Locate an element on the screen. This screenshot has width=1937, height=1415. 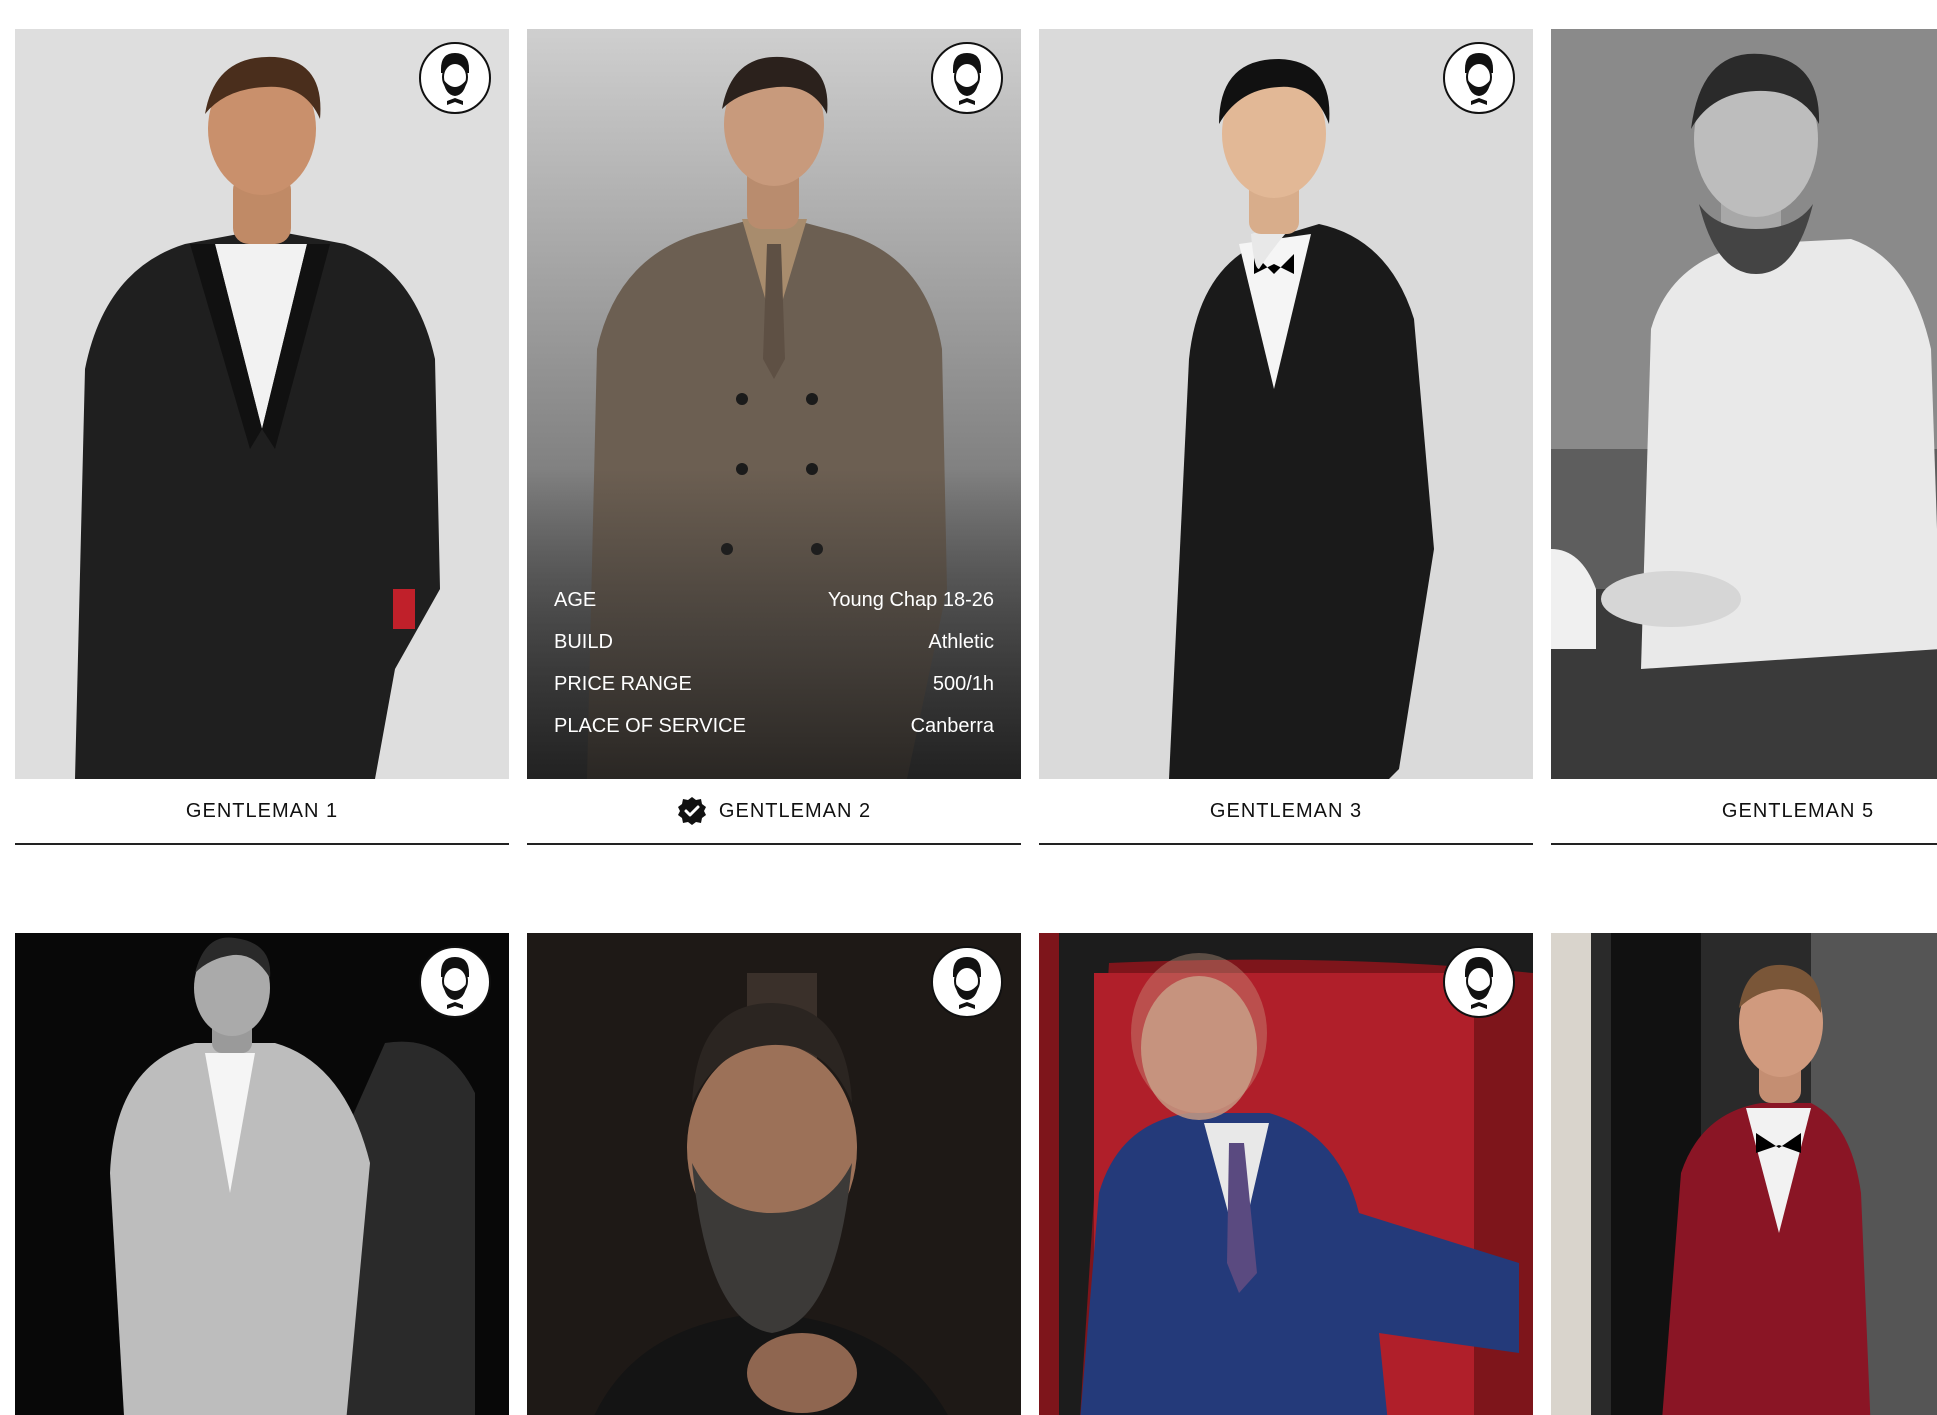
gentleman-name: GENTLEMAN 3 is located at coordinates (1286, 811).